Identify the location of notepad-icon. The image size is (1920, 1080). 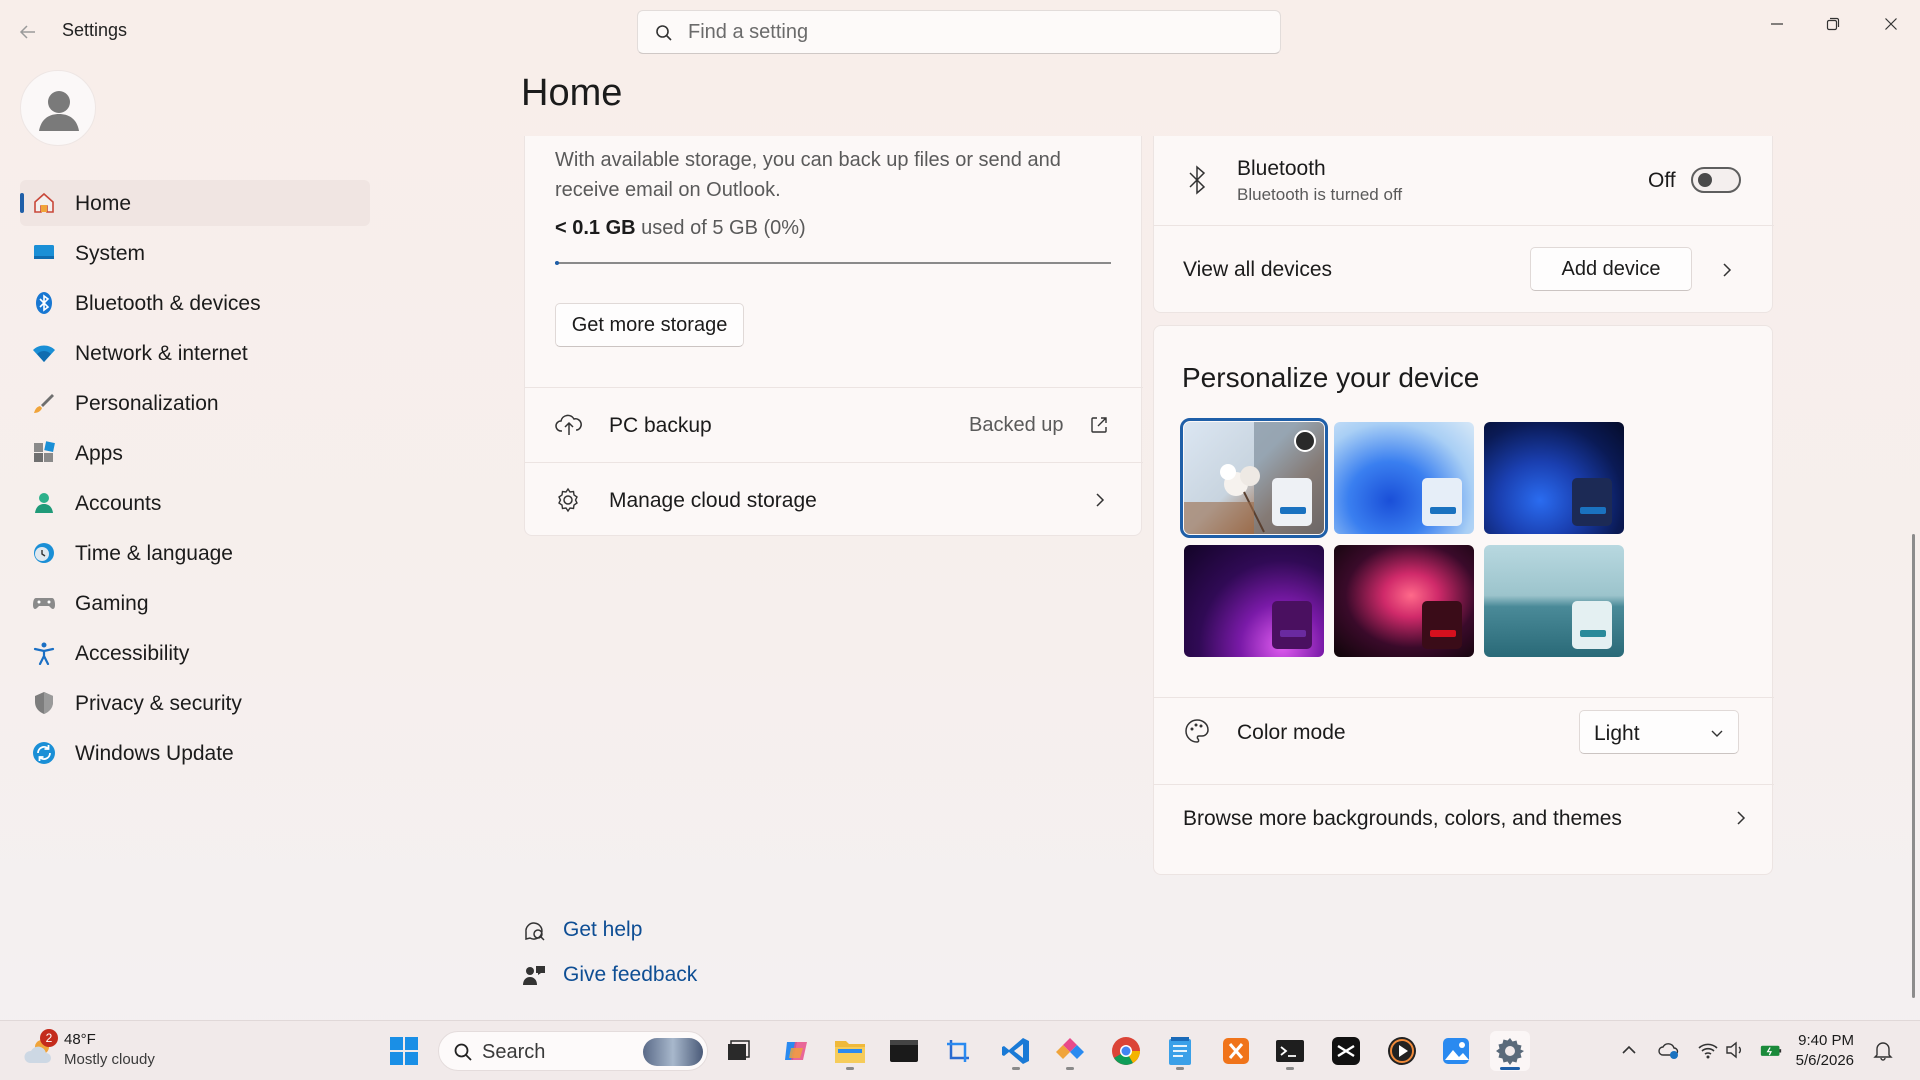
(1180, 1051).